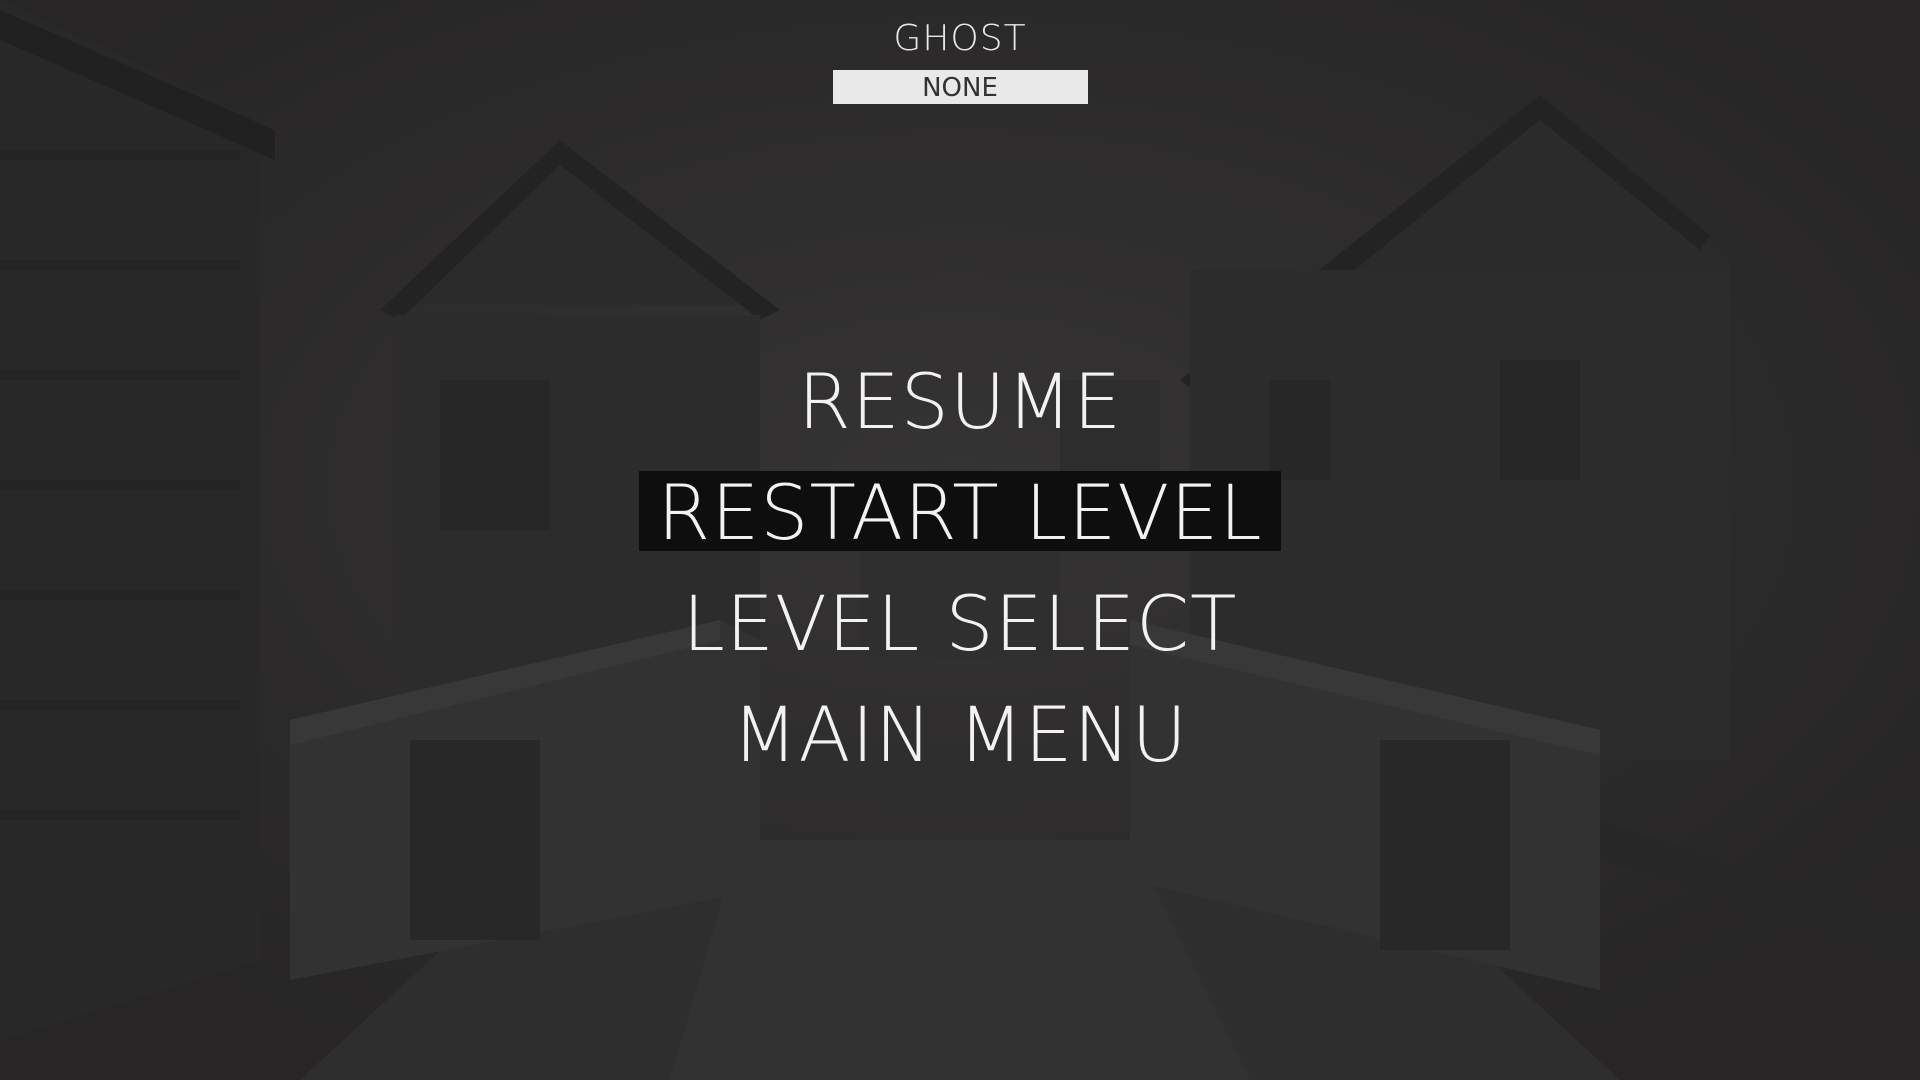  Describe the element at coordinates (960, 38) in the screenshot. I see `ghost-label: GHOST` at that location.